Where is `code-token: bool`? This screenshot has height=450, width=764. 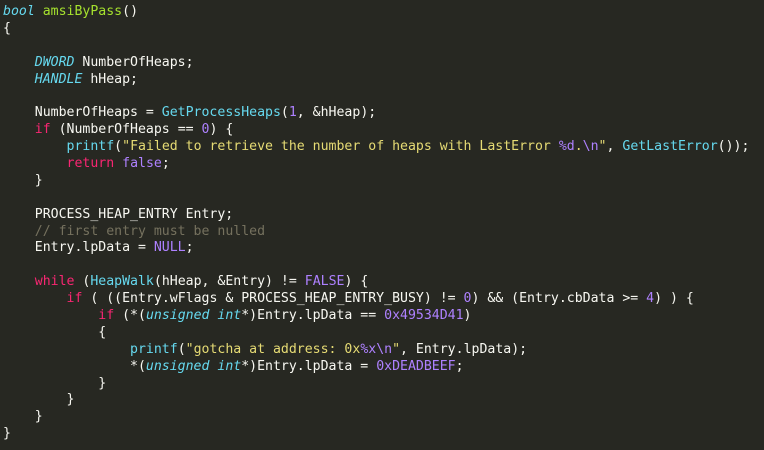 code-token: bool is located at coordinates (19, 11).